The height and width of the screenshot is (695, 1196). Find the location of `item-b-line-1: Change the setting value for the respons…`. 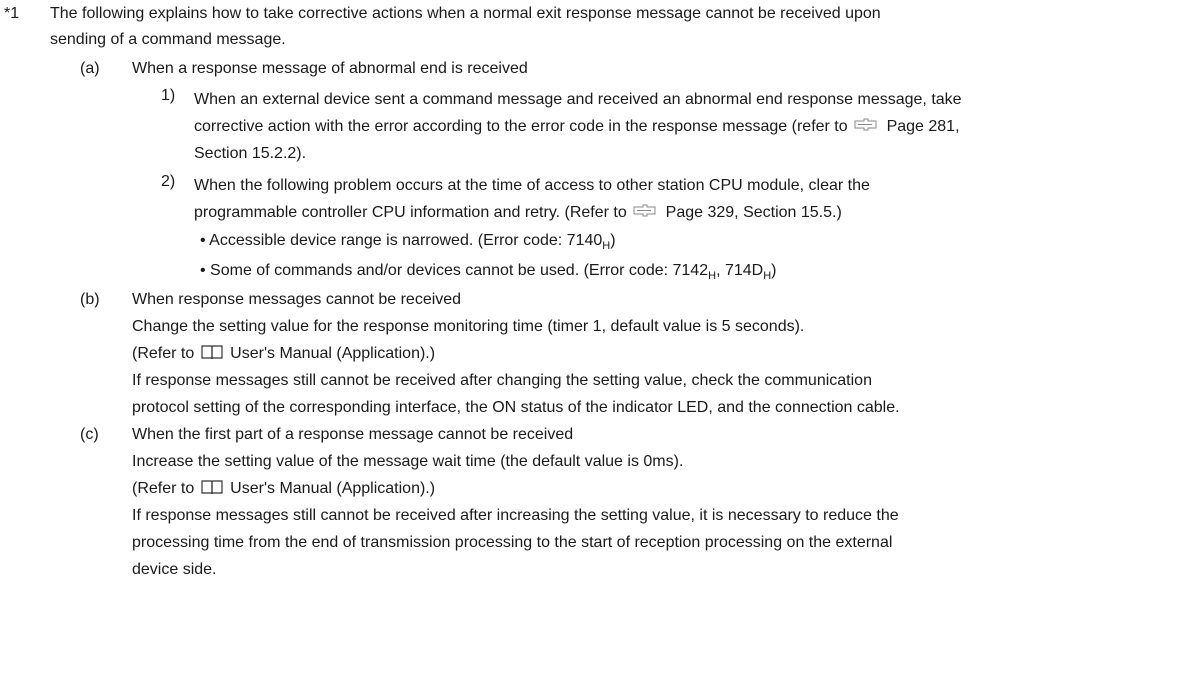

item-b-line-1: Change the setting value for the respons… is located at coordinates (468, 326).